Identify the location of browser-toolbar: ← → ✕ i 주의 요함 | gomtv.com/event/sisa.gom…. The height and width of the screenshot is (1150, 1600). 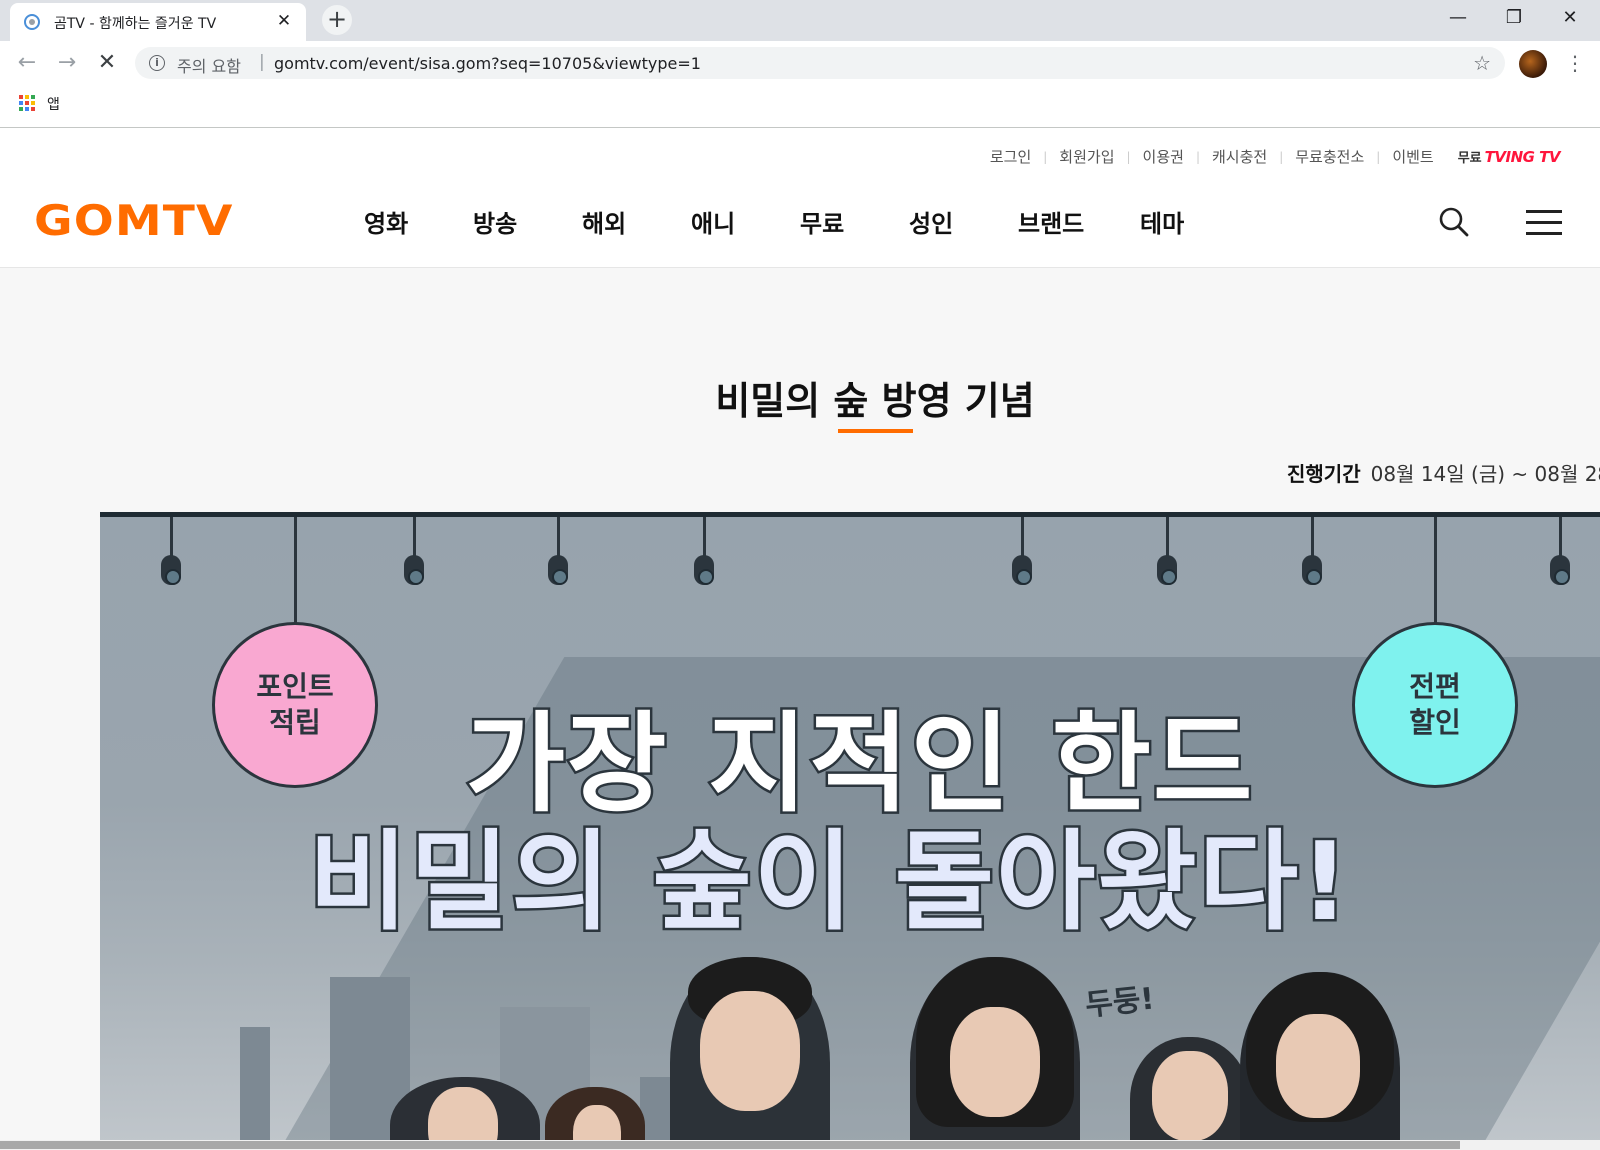
(800, 62).